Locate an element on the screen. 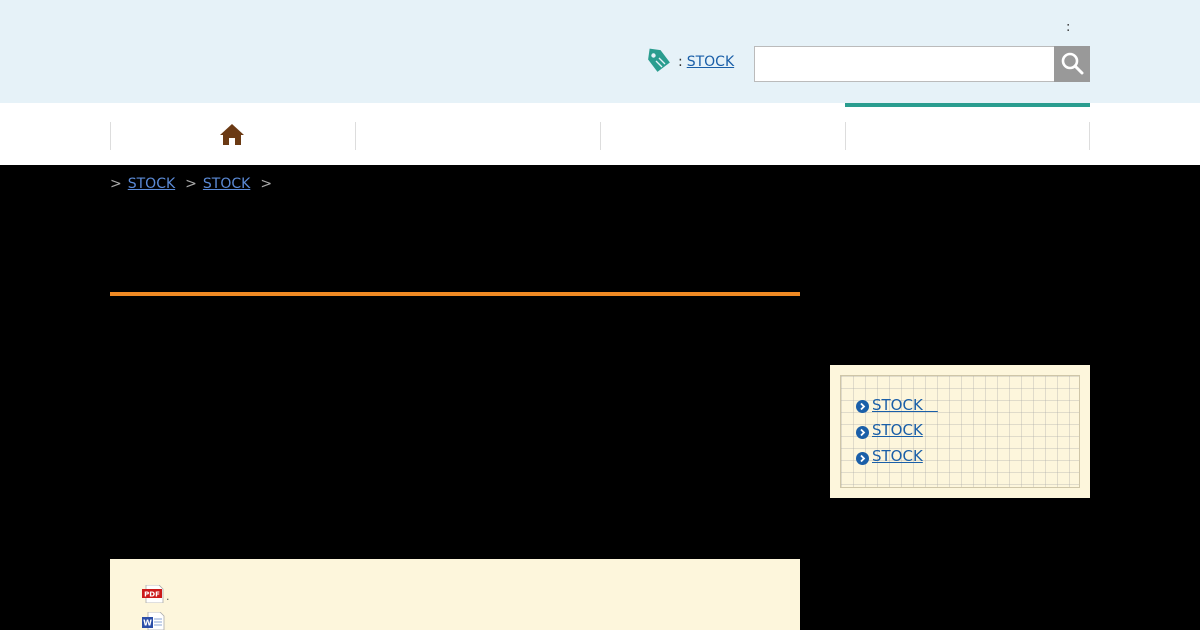 This screenshot has height=630, width=1200. nav-active-indicator is located at coordinates (967, 105).